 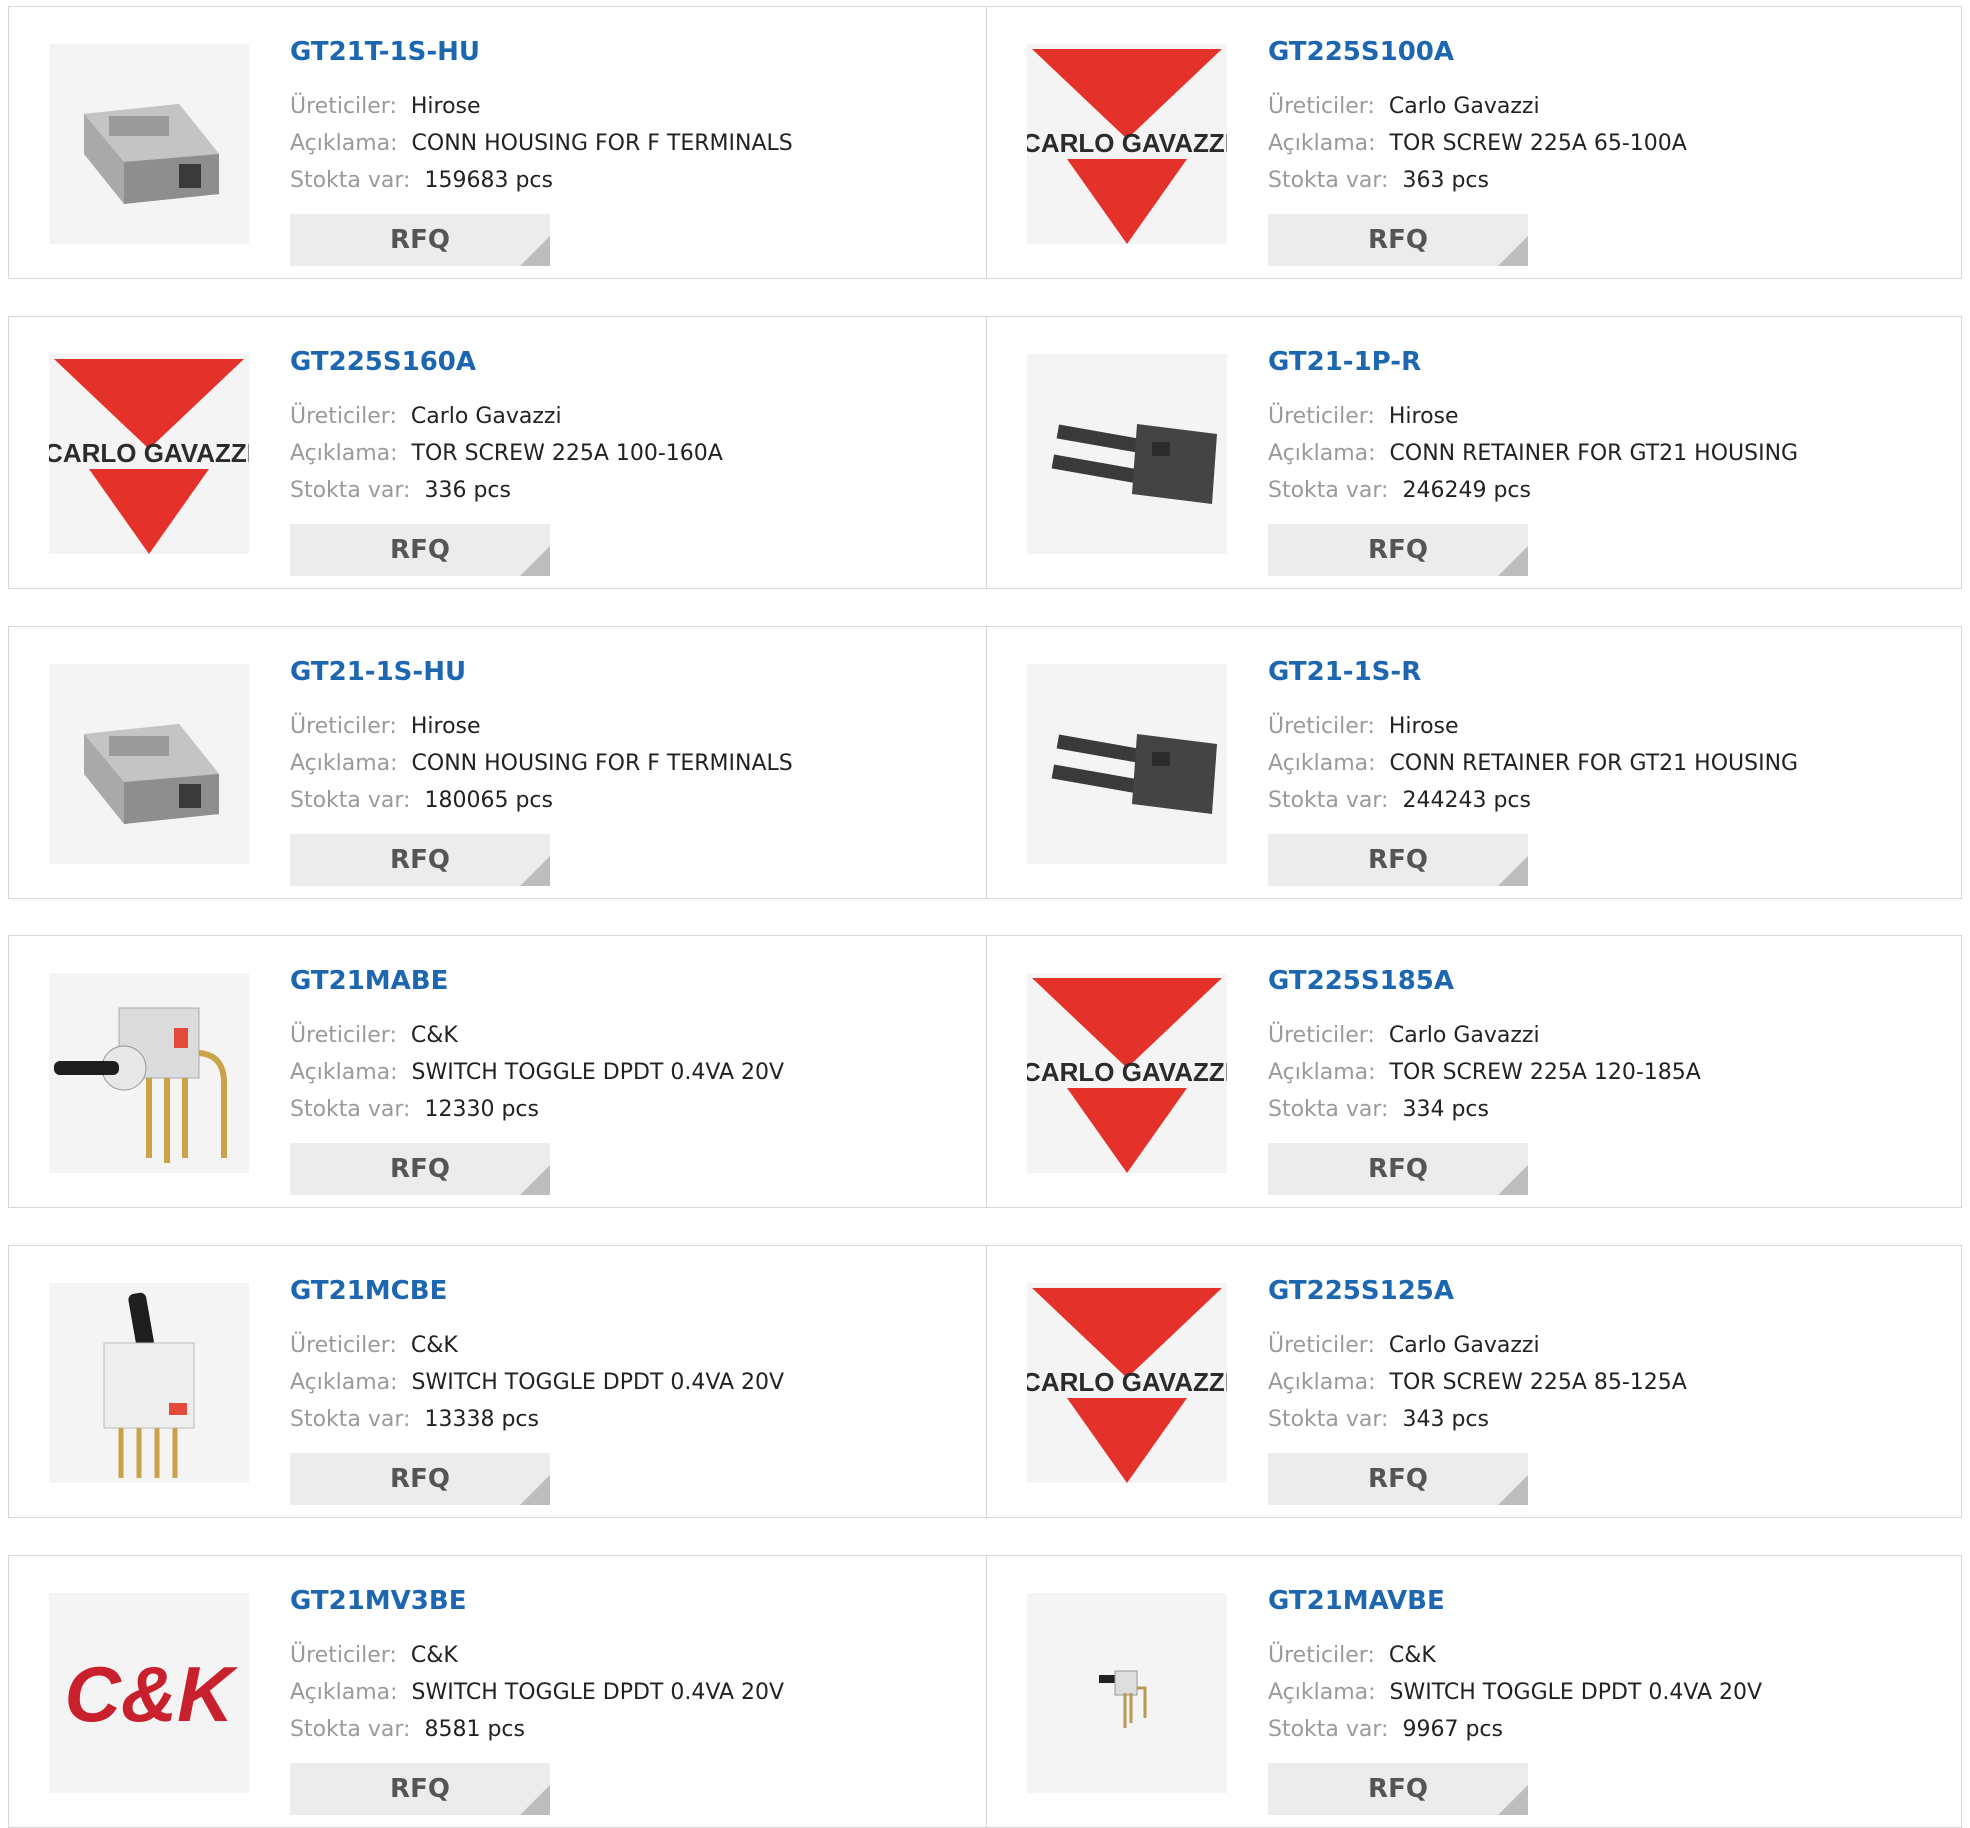 What do you see at coordinates (488, 800) in the screenshot?
I see `stock-value: 180065 pcs` at bounding box center [488, 800].